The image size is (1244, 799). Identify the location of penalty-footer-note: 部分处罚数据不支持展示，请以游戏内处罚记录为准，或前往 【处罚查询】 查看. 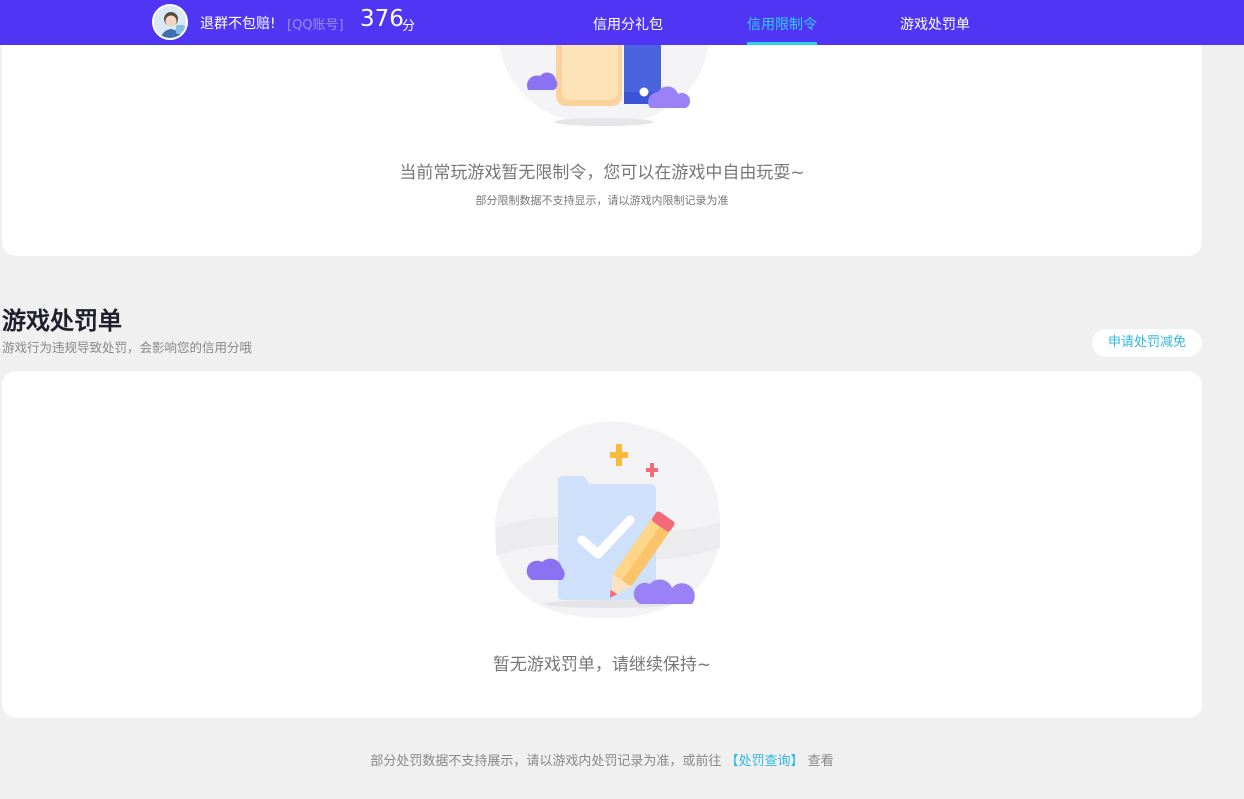
(602, 759).